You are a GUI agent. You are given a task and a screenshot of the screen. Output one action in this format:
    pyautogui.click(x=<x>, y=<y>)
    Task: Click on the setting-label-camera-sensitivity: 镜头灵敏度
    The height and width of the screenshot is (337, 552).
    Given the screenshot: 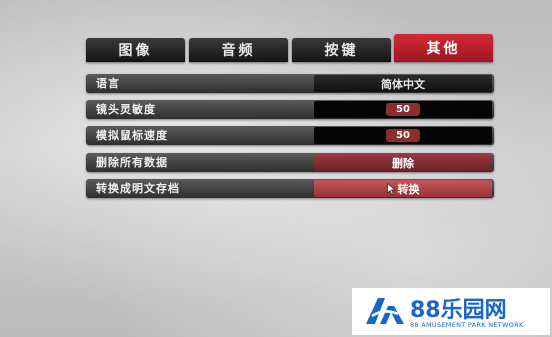 What is the action you would take?
    pyautogui.click(x=126, y=109)
    